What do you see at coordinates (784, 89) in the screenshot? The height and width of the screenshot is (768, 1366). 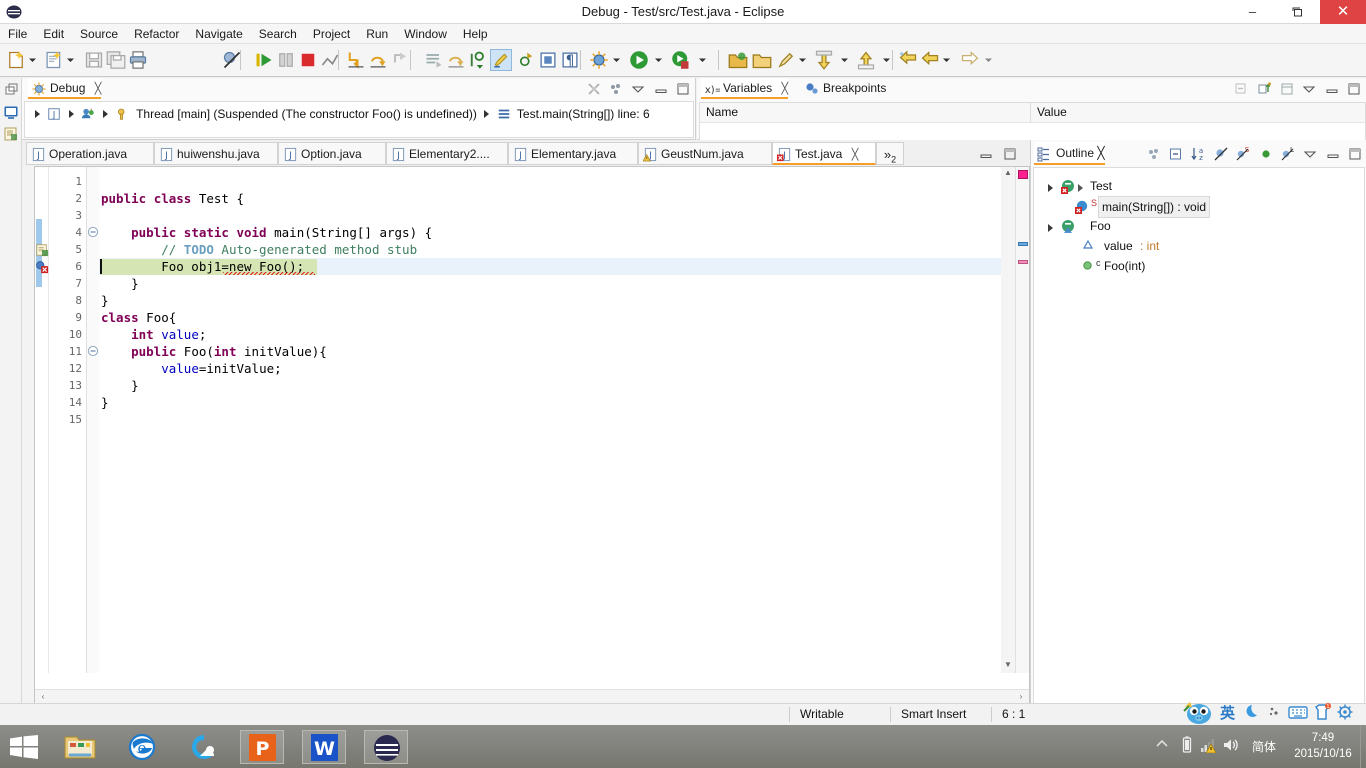 I see `tab-variables-close-icon: ╳` at bounding box center [784, 89].